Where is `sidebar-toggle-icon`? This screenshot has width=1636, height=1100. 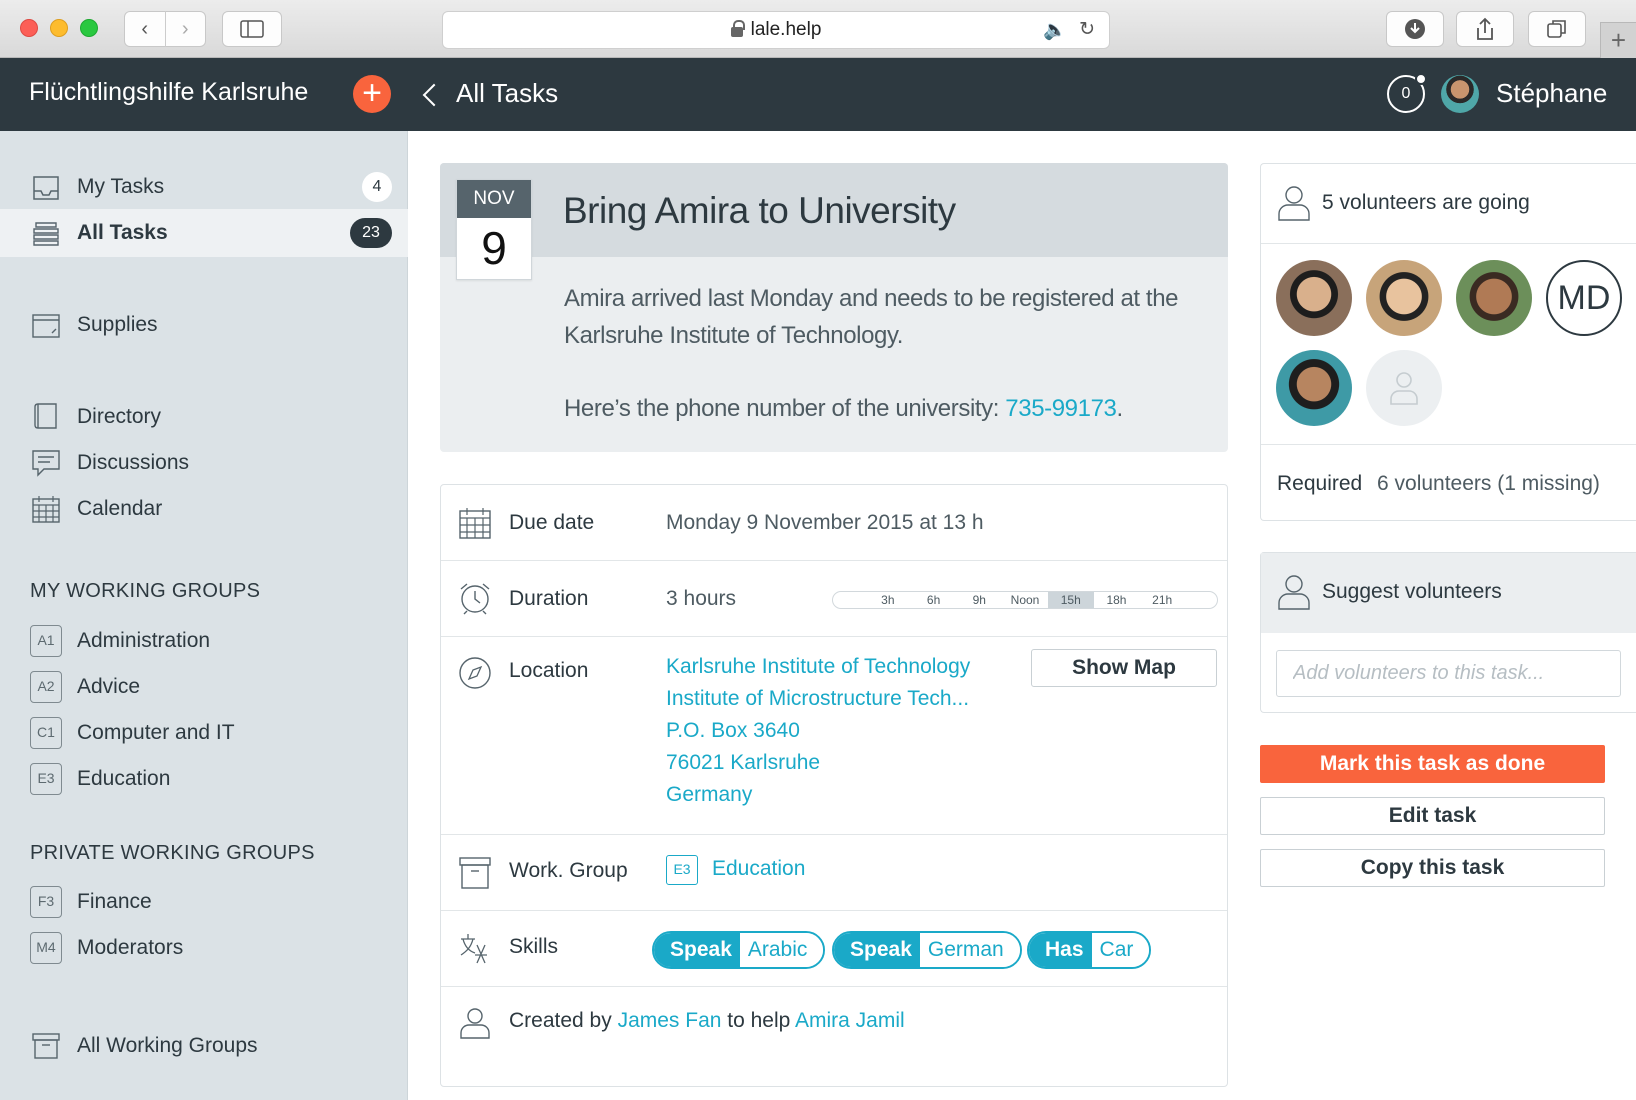 sidebar-toggle-icon is located at coordinates (252, 29).